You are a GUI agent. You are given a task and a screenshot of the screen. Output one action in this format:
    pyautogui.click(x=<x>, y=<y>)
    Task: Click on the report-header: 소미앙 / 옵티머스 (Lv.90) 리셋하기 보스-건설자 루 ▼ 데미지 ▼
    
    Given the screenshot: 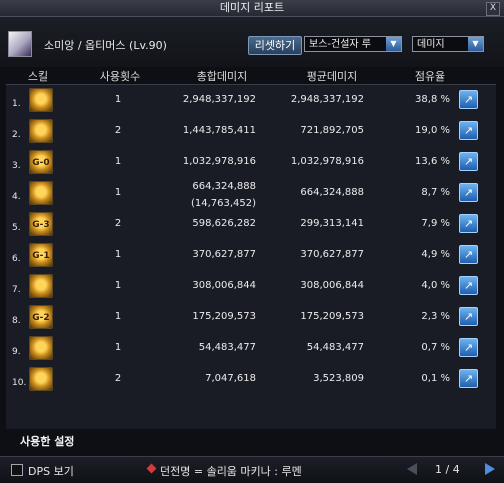 What is the action you would take?
    pyautogui.click(x=252, y=42)
    